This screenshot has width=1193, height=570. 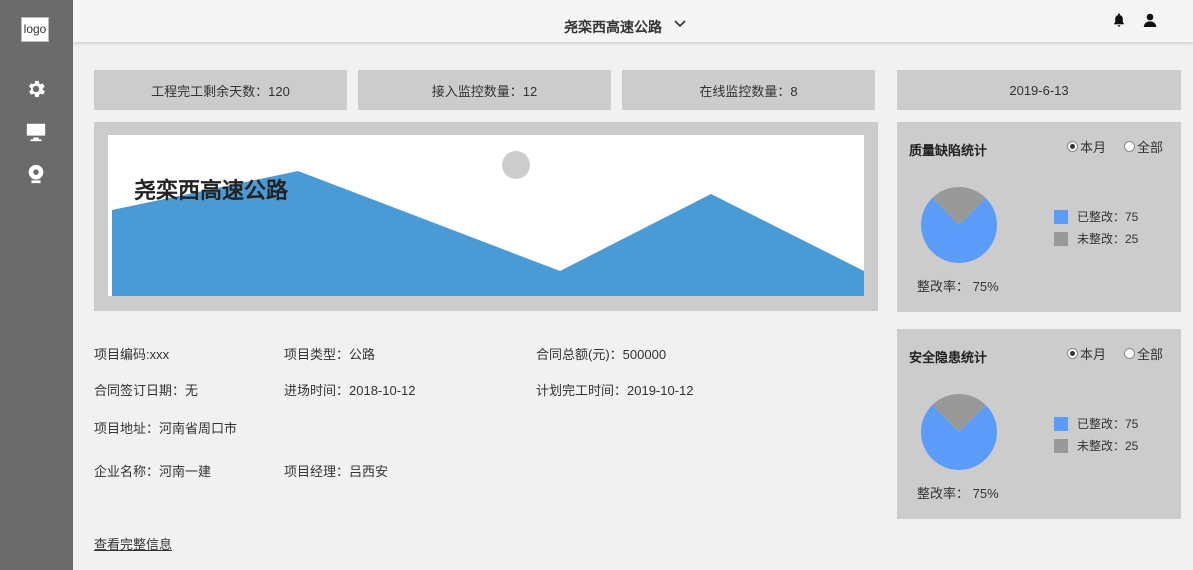 I want to click on project-selector-title: 尧栾西高速公路, so click(x=613, y=27).